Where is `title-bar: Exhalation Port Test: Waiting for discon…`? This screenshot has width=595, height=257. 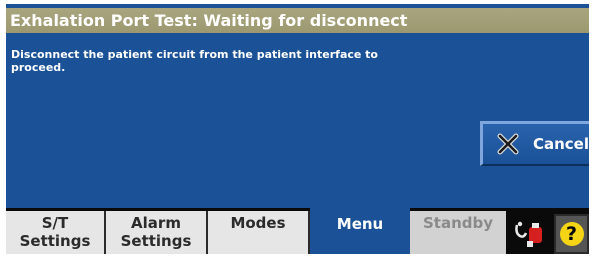 title-bar: Exhalation Port Test: Waiting for discon… is located at coordinates (297, 20).